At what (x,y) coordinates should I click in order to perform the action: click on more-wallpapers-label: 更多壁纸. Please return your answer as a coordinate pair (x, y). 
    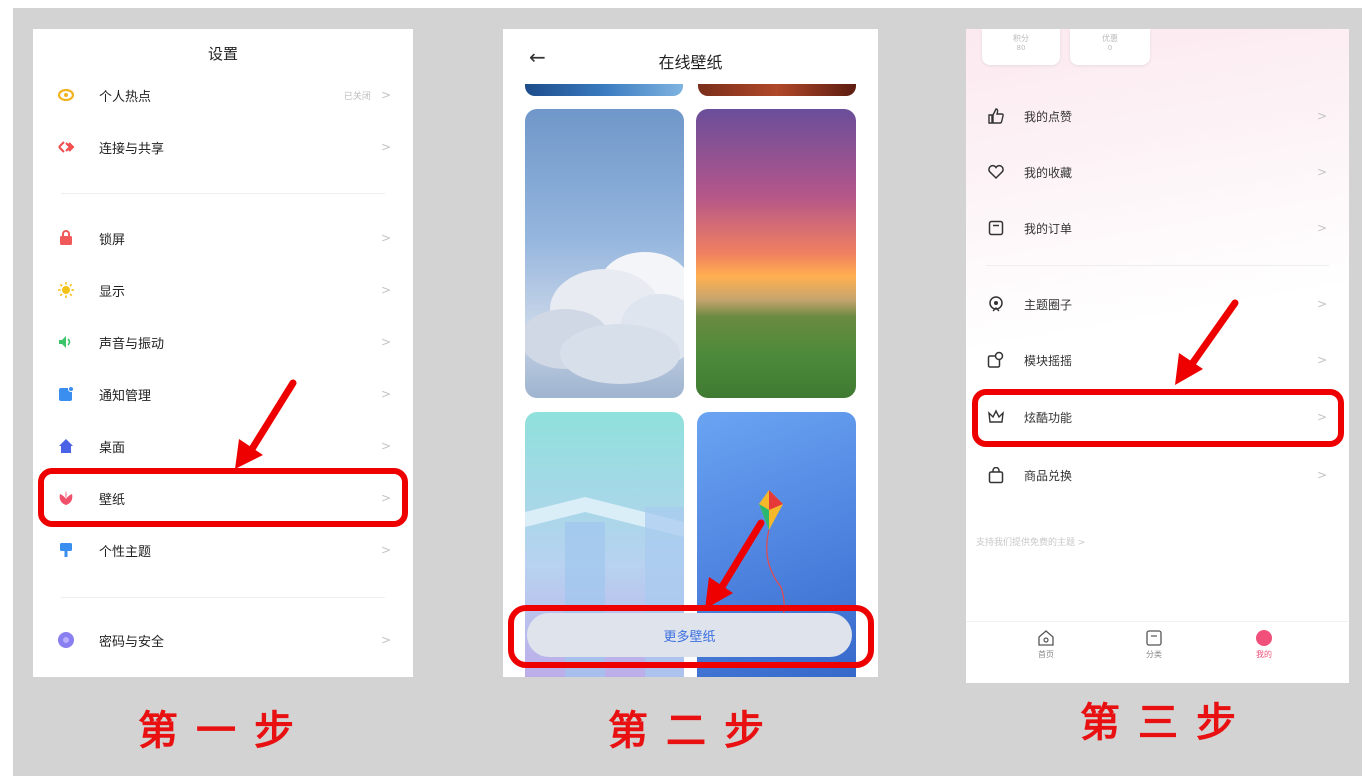
    Looking at the image, I should click on (689, 637).